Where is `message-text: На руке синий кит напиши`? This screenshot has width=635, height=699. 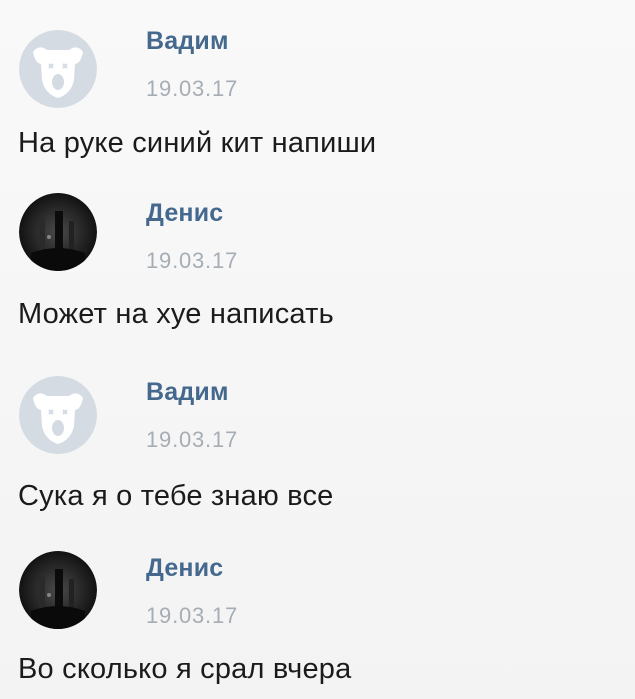
message-text: На руке синий кит напиши is located at coordinates (197, 143).